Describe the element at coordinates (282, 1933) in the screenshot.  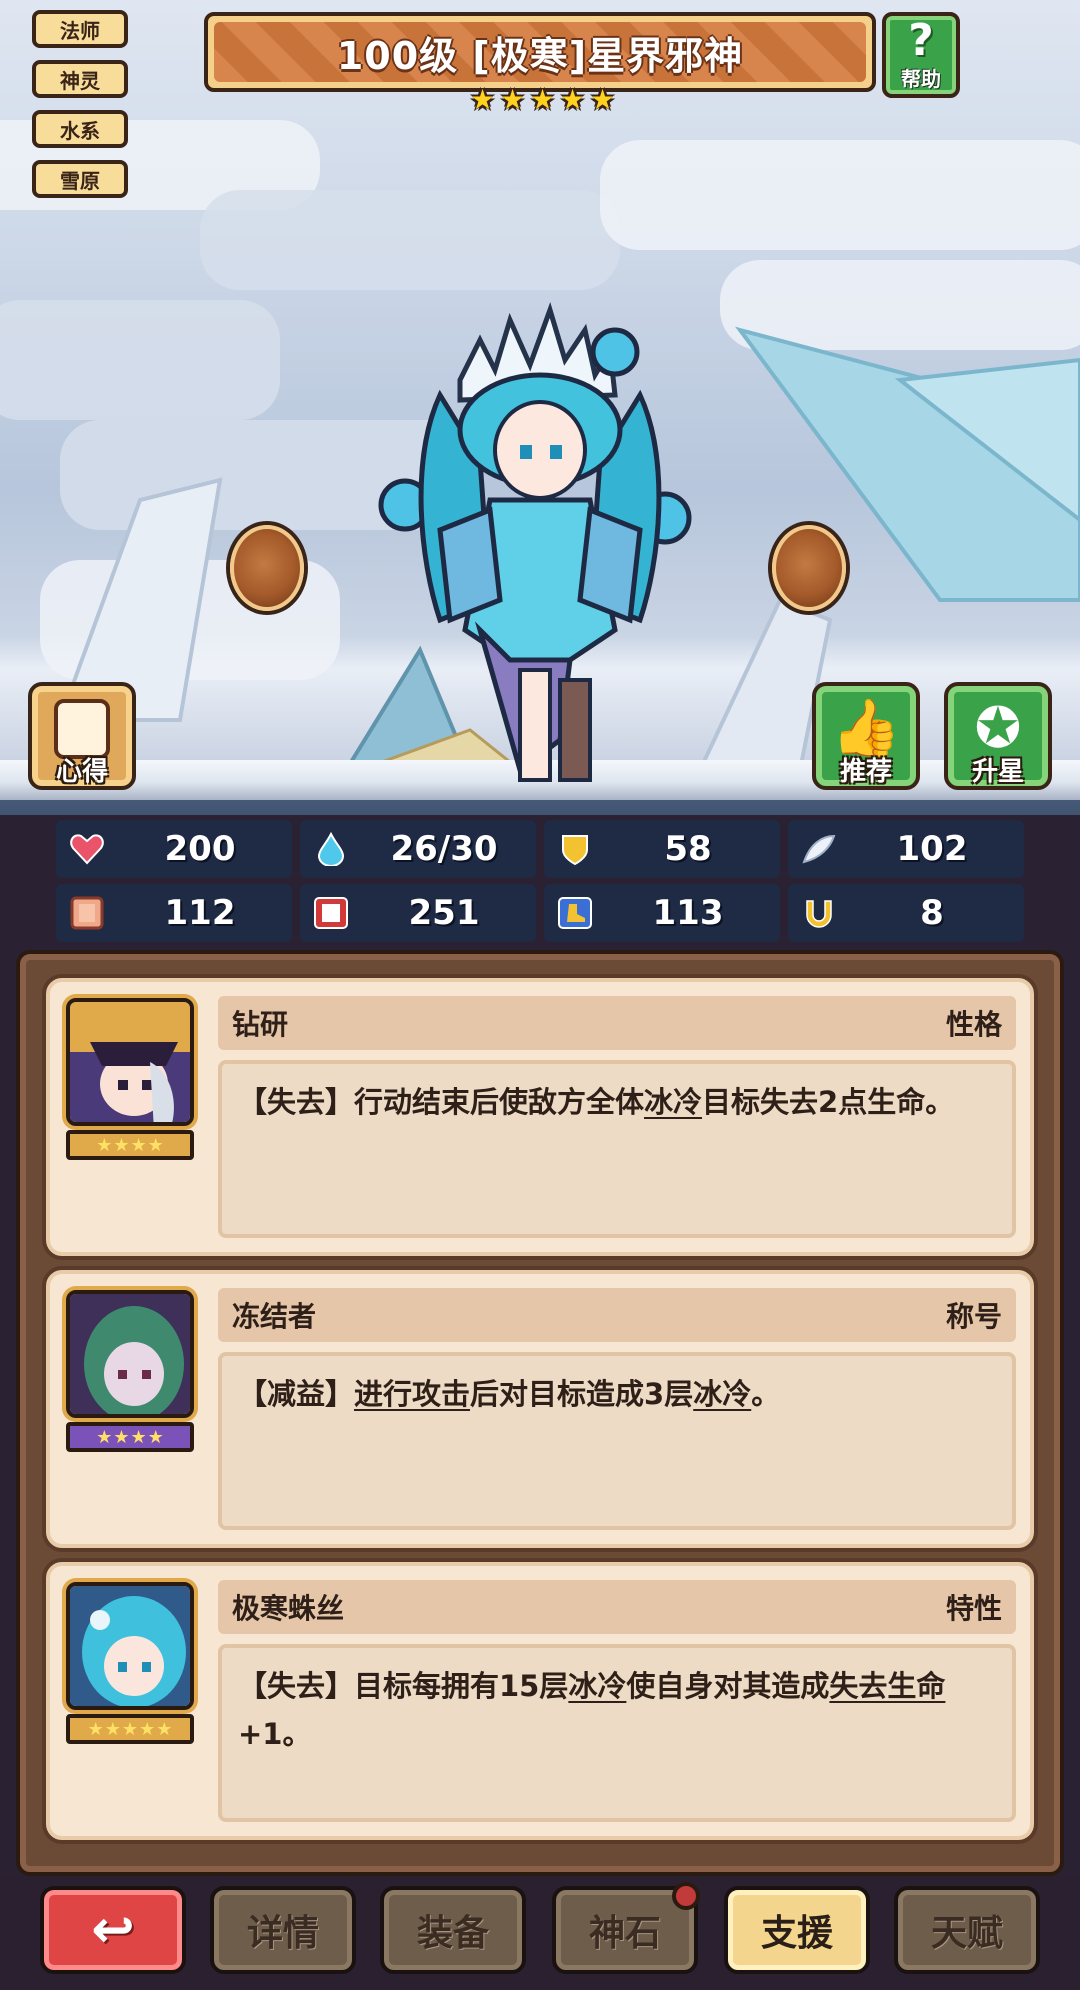
I see `tab-details-label: 详情` at that location.